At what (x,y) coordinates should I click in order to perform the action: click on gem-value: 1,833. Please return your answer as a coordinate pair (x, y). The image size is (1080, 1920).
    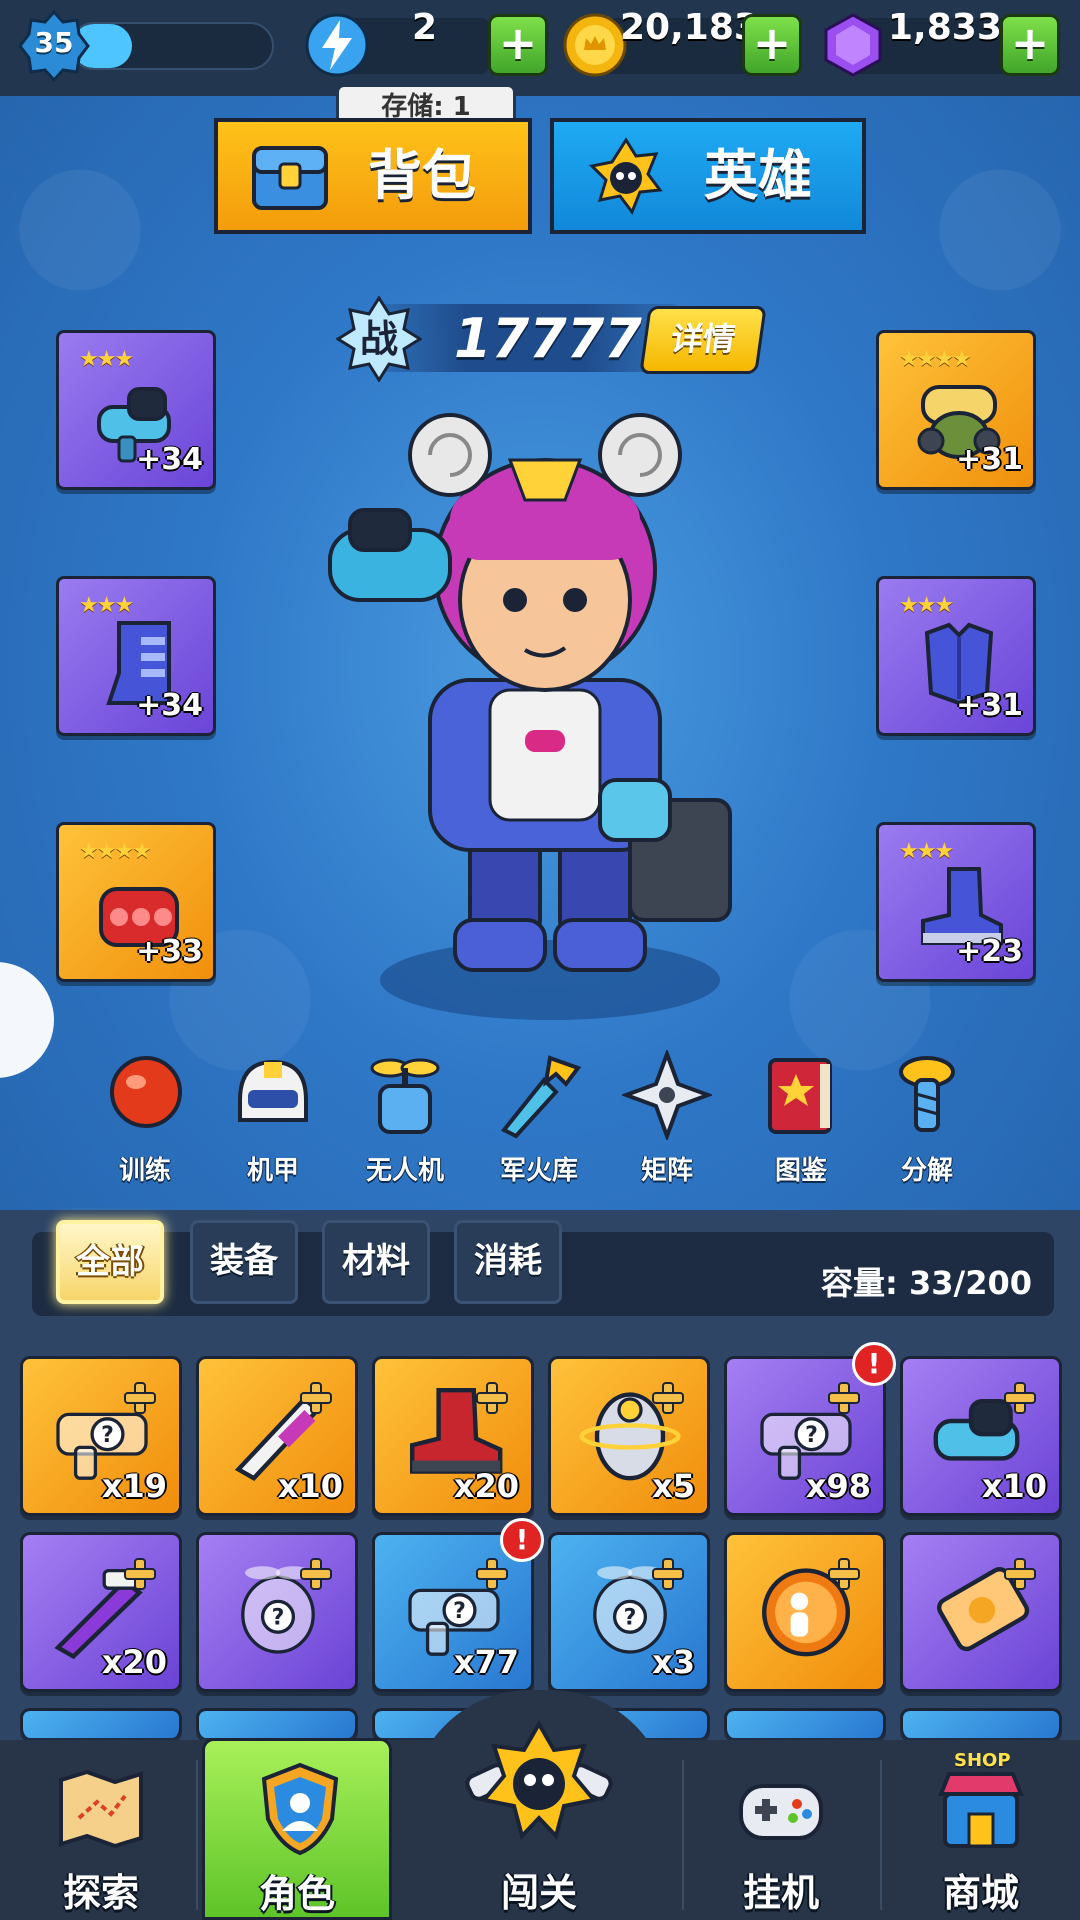
    Looking at the image, I should click on (945, 27).